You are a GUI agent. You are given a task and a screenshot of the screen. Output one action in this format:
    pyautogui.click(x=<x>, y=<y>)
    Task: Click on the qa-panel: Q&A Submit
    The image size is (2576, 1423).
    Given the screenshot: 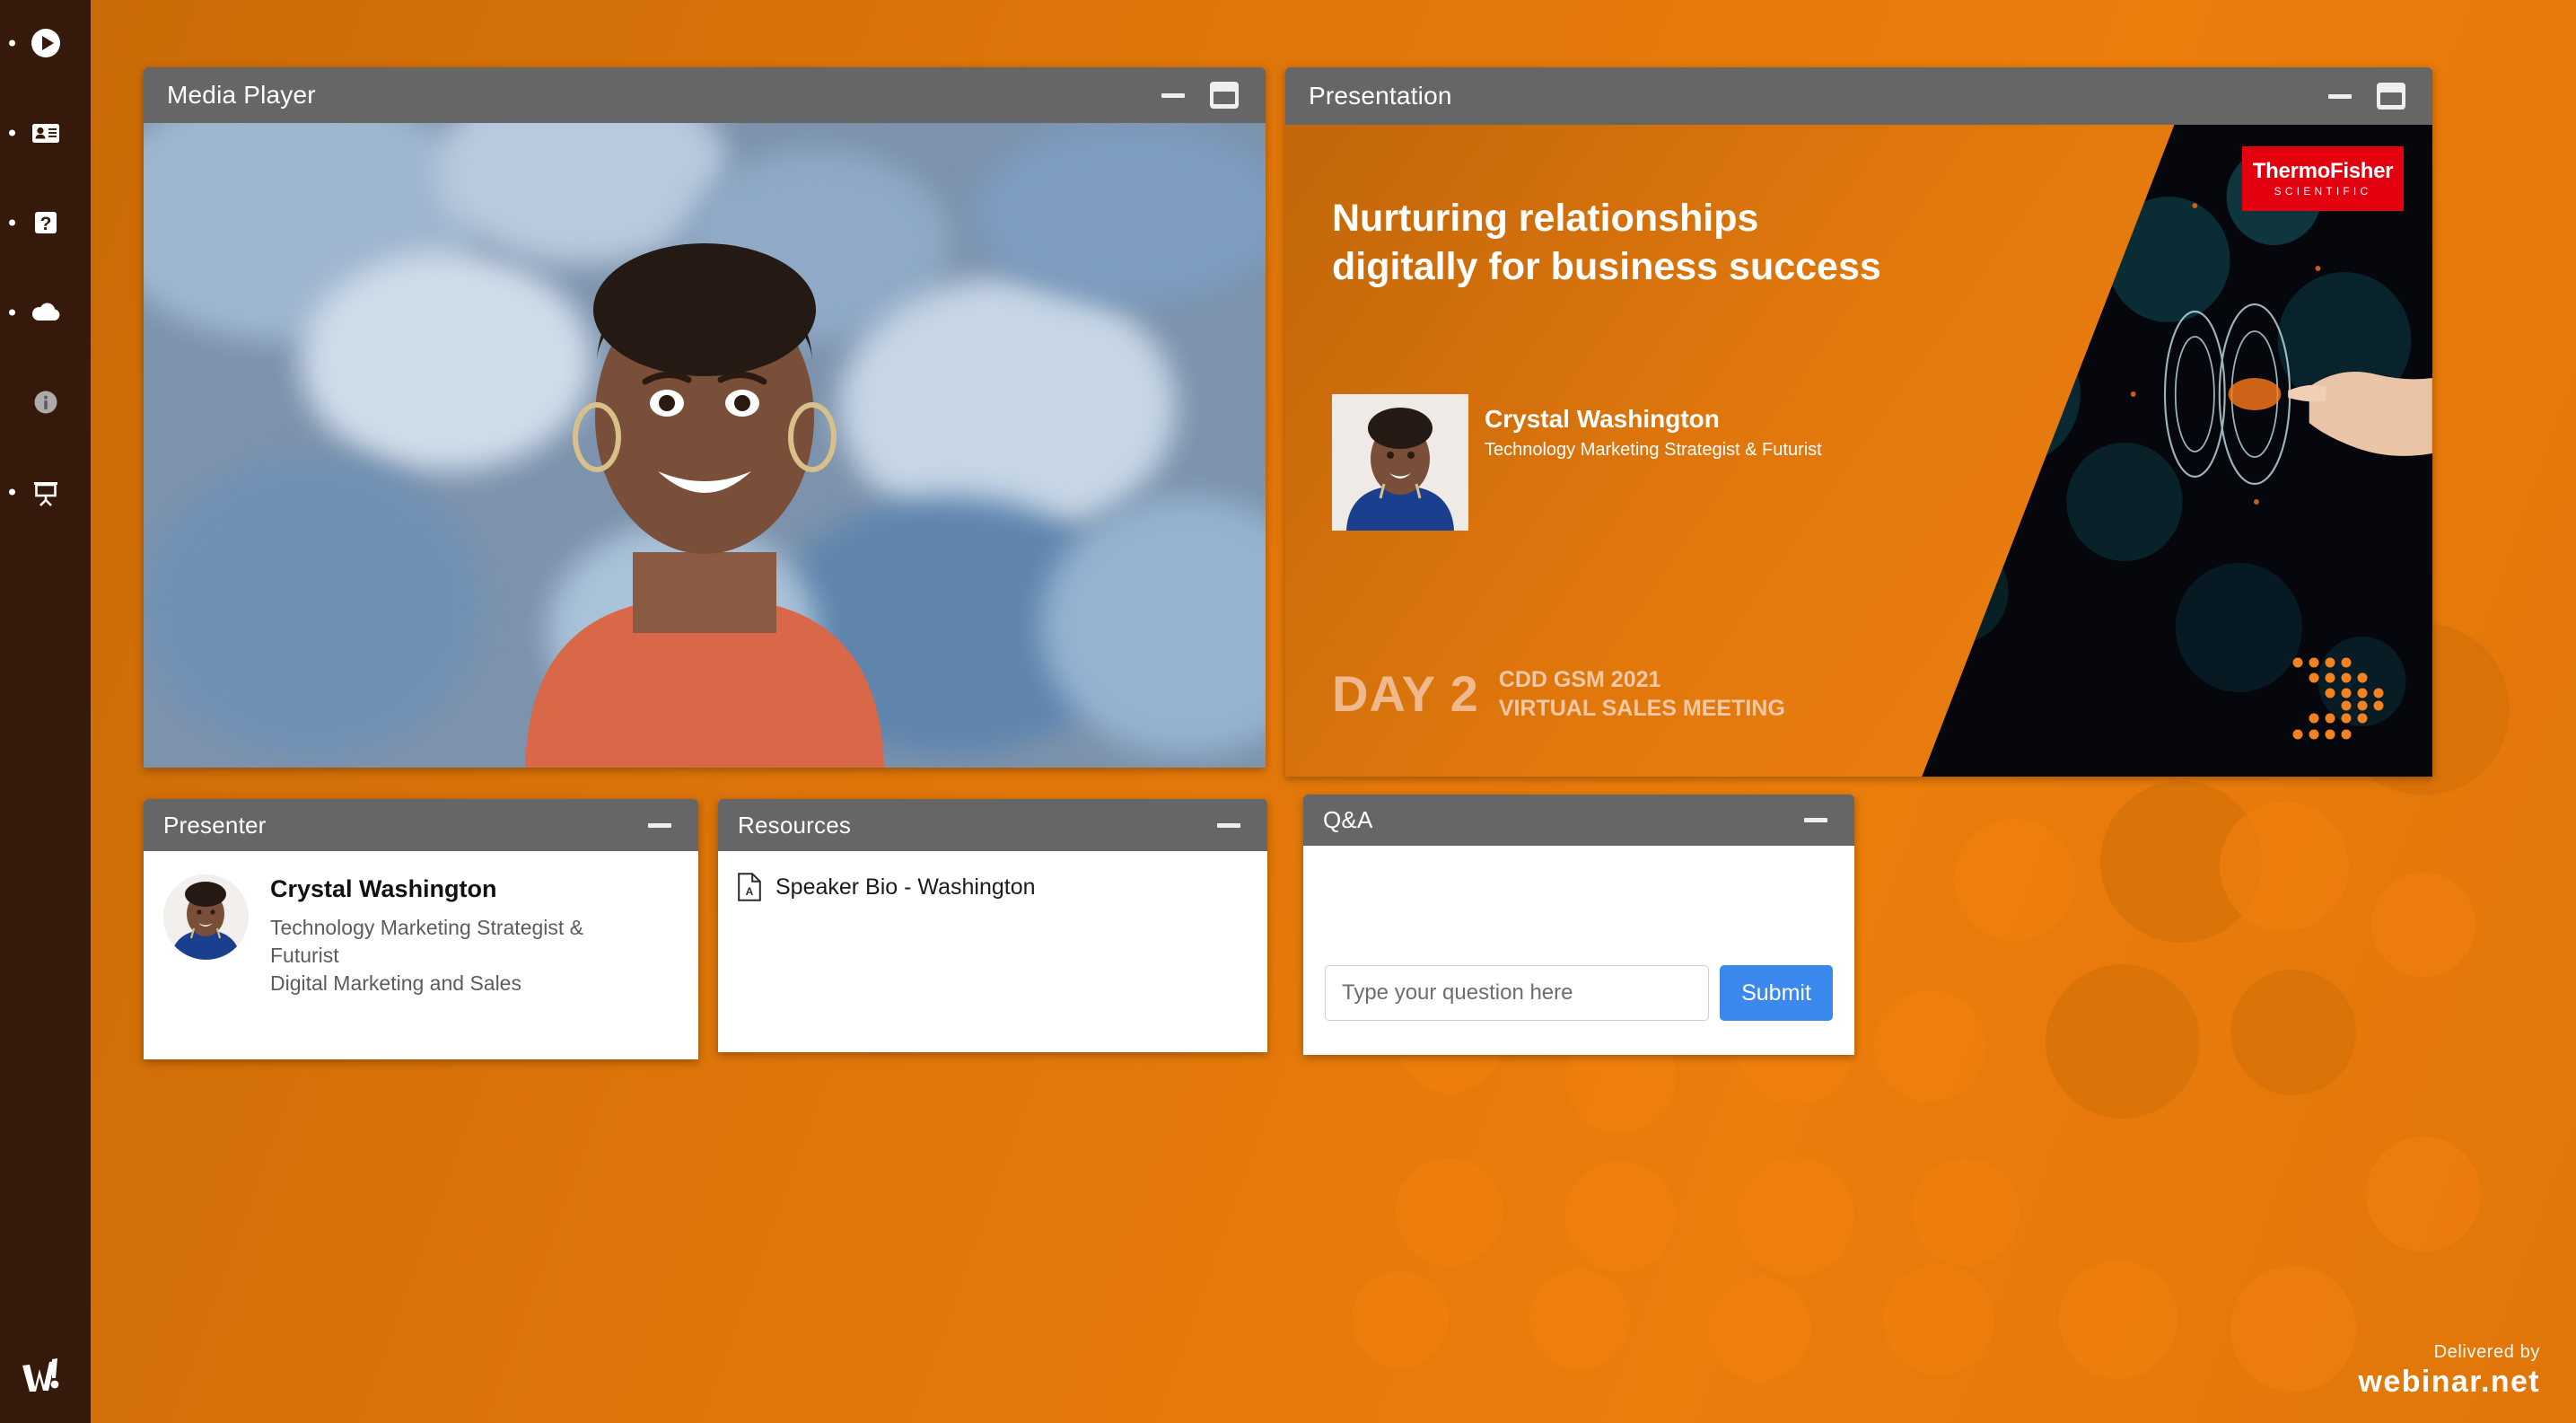 What is the action you would take?
    pyautogui.click(x=1578, y=925)
    